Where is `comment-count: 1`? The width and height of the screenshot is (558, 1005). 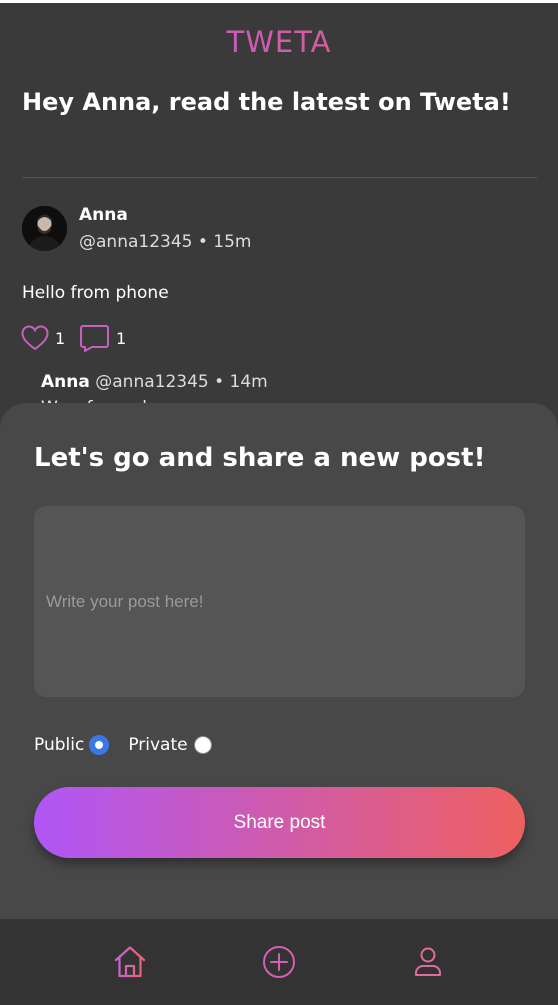 comment-count: 1 is located at coordinates (121, 338).